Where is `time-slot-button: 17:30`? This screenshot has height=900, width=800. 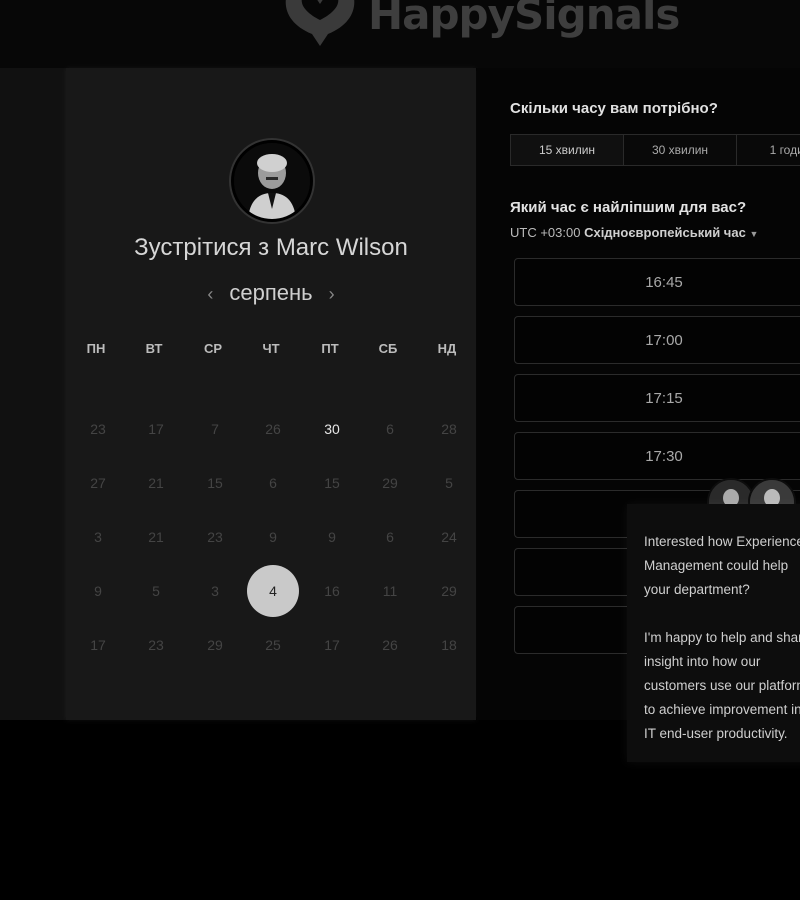 time-slot-button: 17:30 is located at coordinates (657, 456).